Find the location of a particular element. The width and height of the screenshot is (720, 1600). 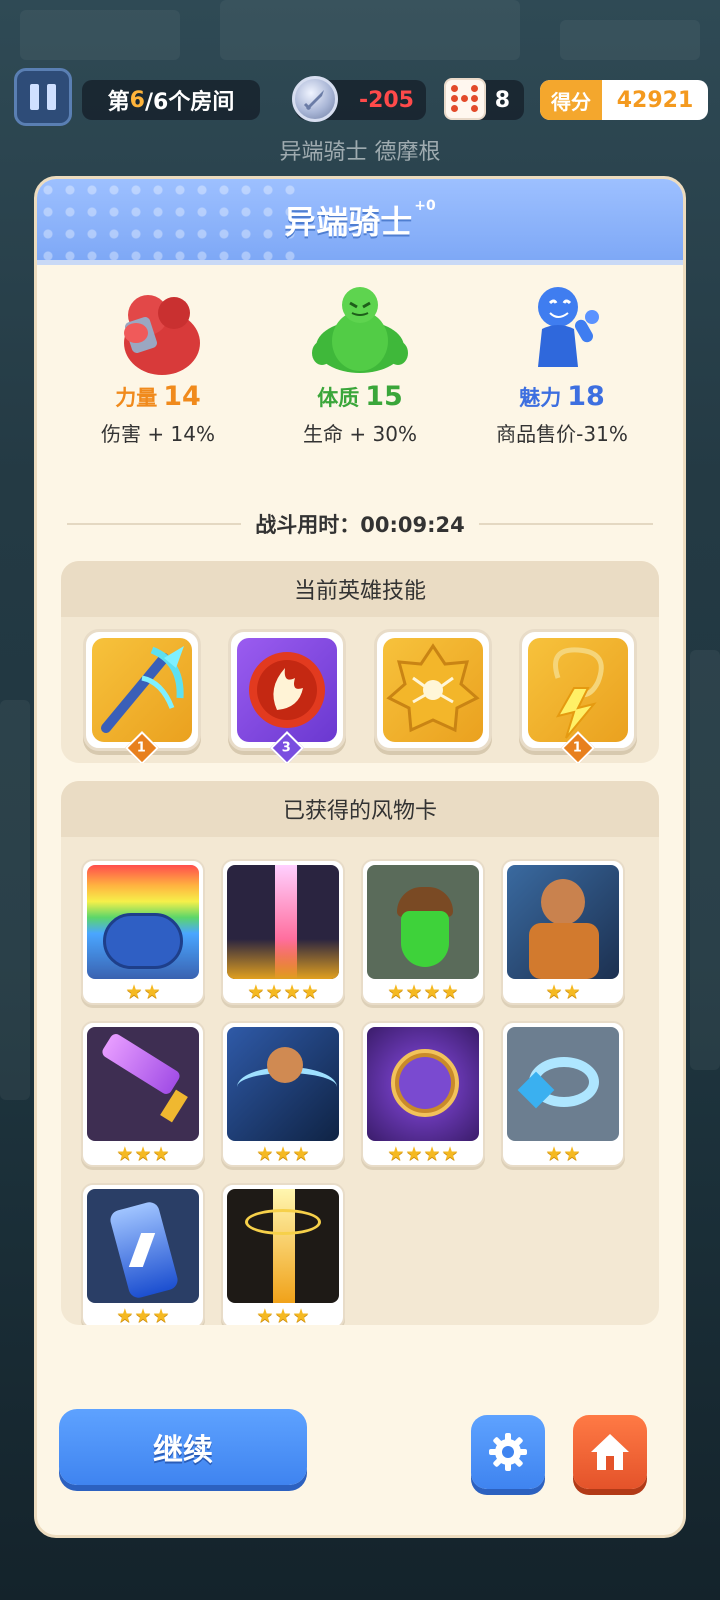

card-stars: ★ ★ ★ ★ is located at coordinates (423, 992).